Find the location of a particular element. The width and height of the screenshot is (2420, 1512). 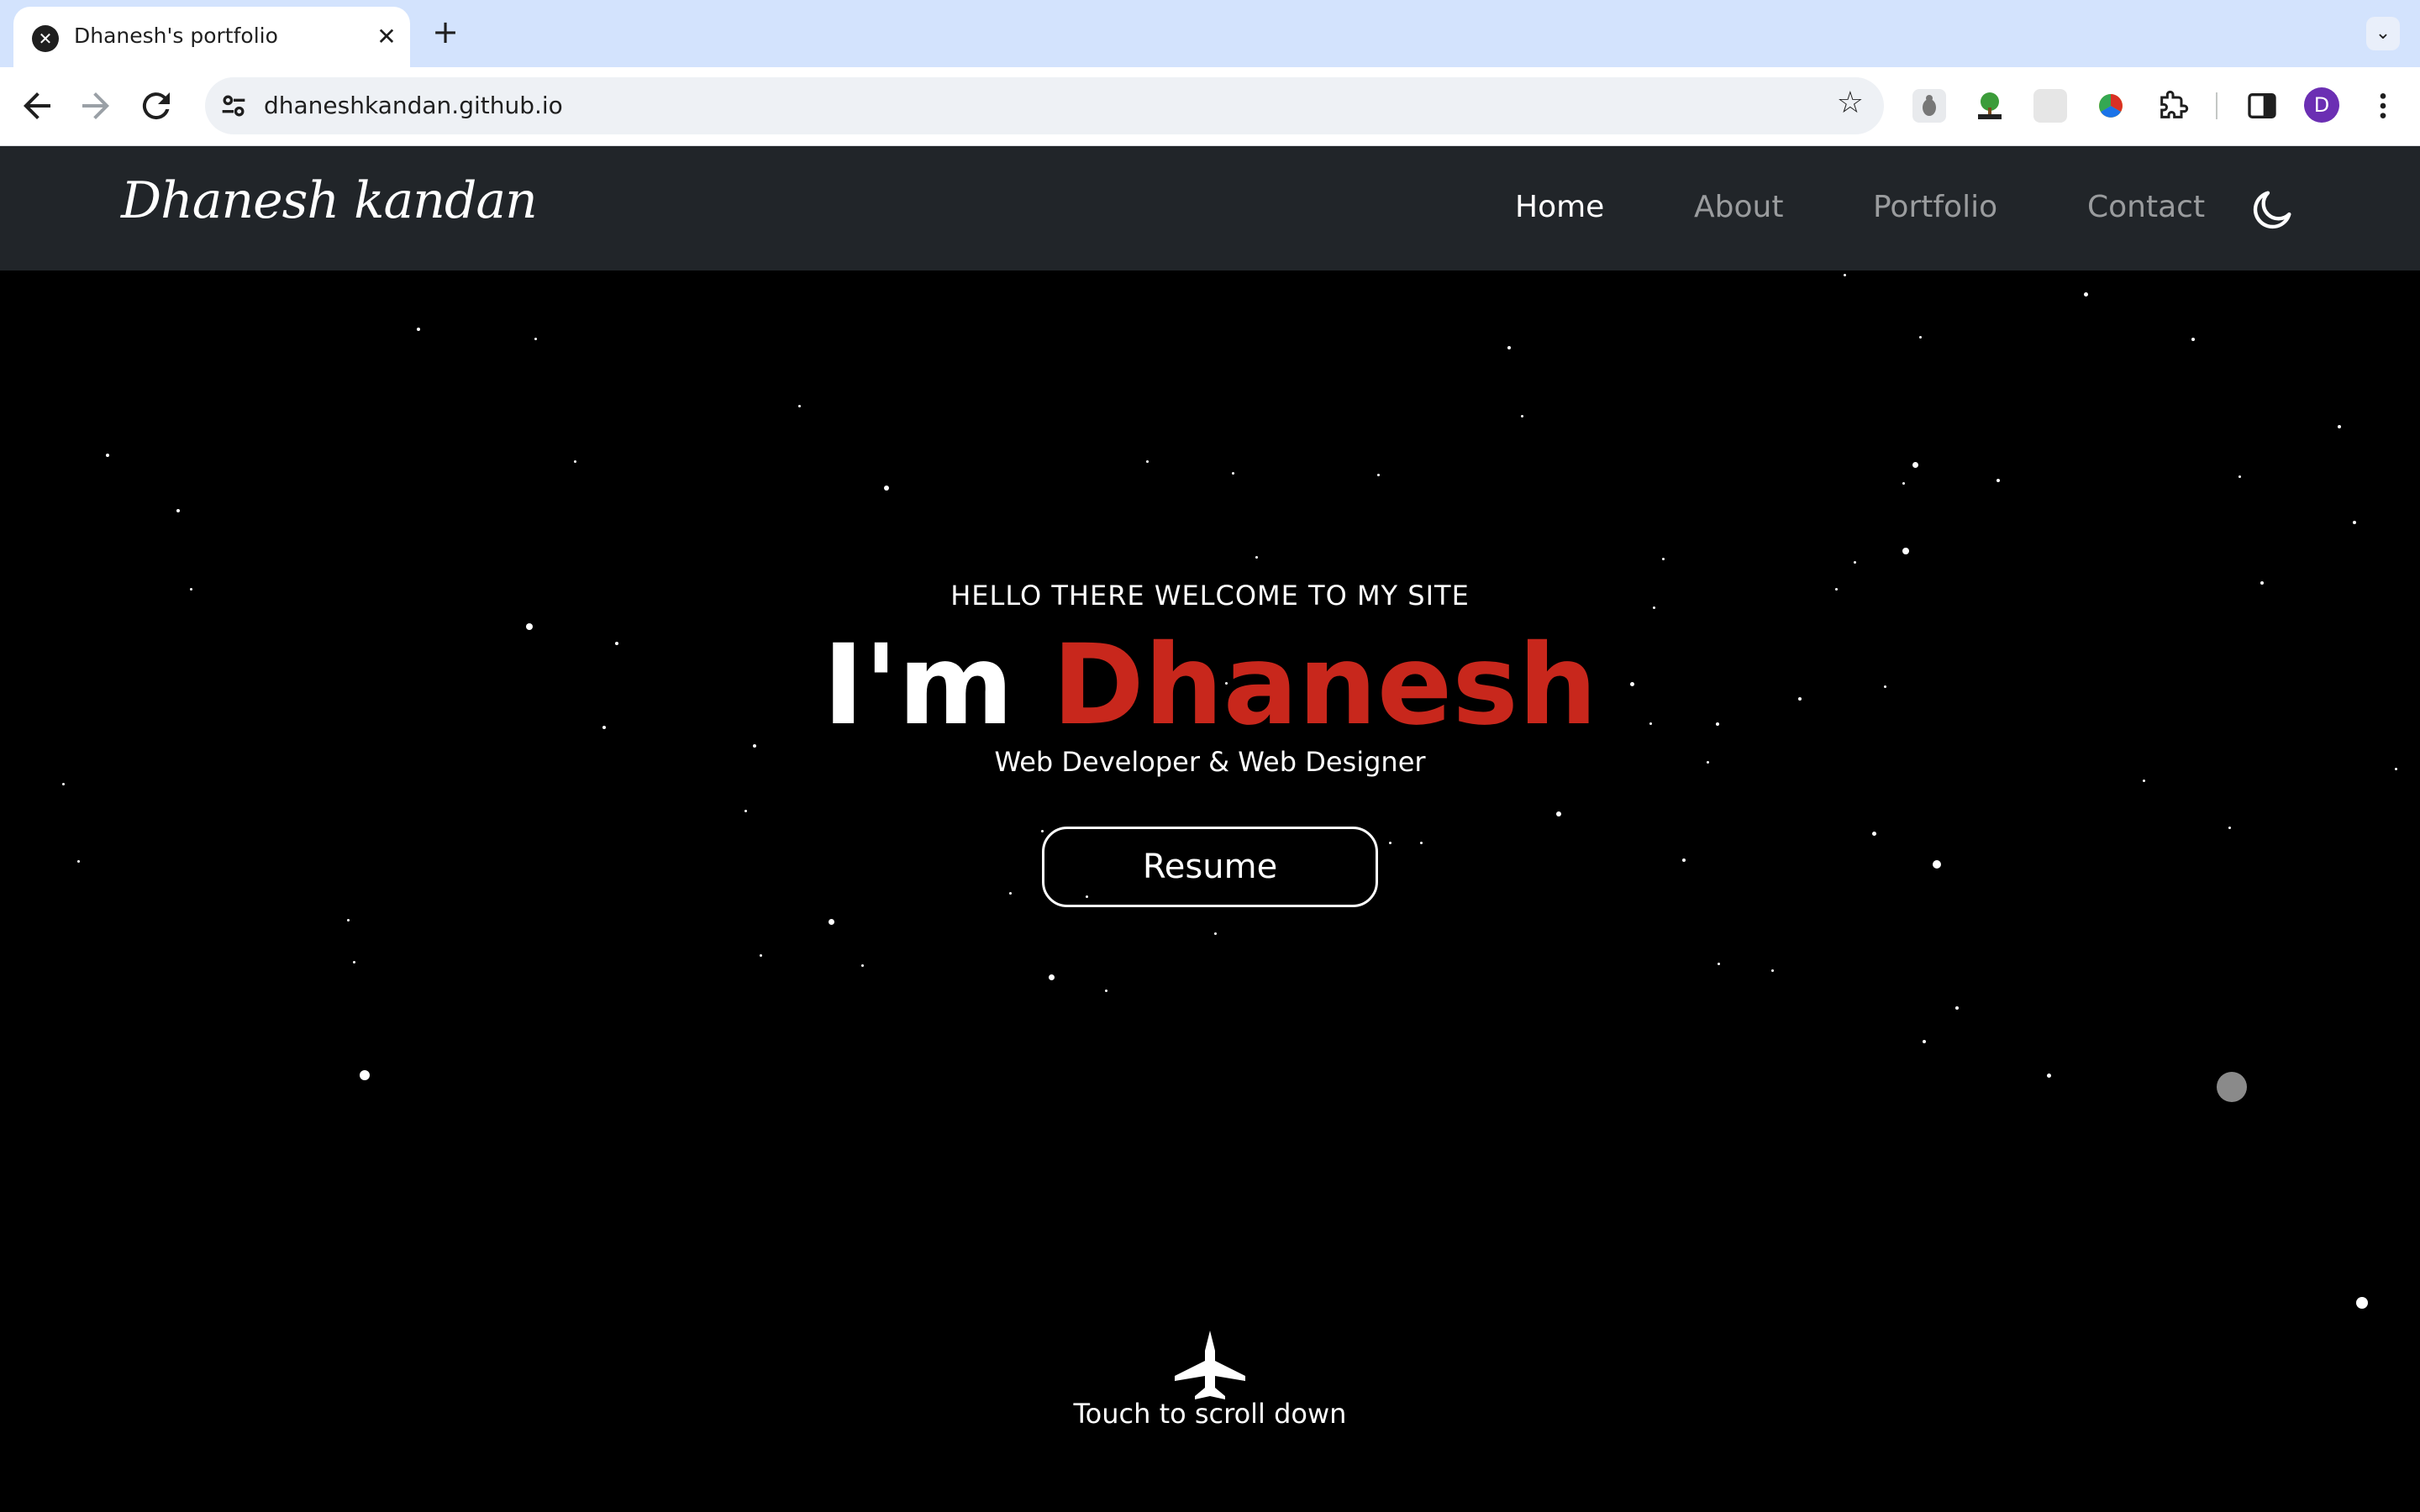

browser-tab: ✕ Dhanesh's portfolio ✕ is located at coordinates (211, 37).